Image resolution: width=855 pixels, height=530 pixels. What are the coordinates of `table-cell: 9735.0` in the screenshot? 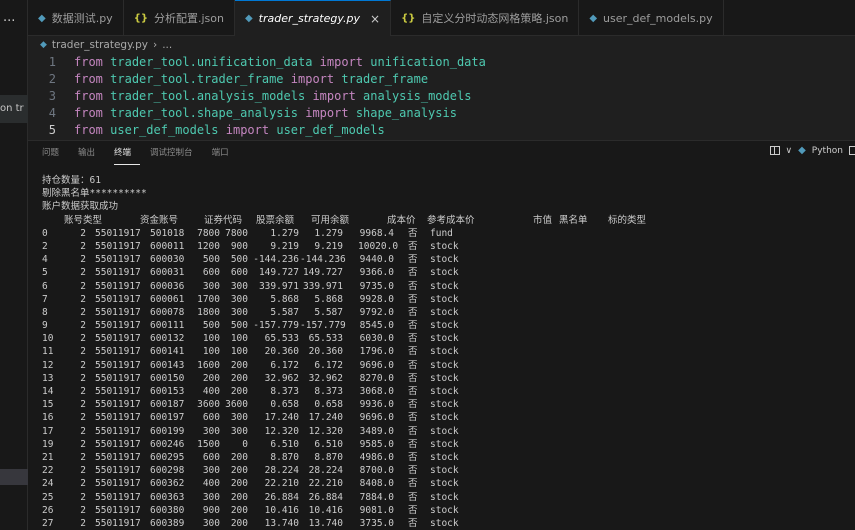 It's located at (376, 286).